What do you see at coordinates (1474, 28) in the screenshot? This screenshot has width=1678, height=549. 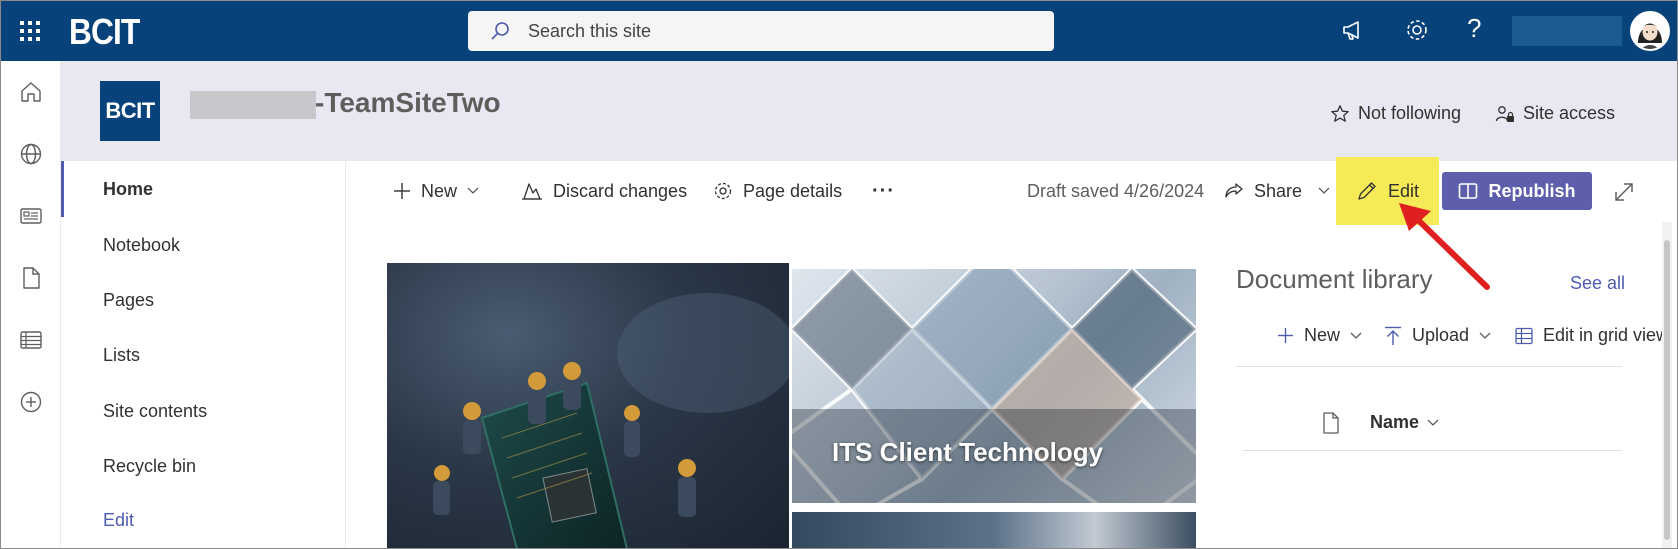 I see `help-icon: ?` at bounding box center [1474, 28].